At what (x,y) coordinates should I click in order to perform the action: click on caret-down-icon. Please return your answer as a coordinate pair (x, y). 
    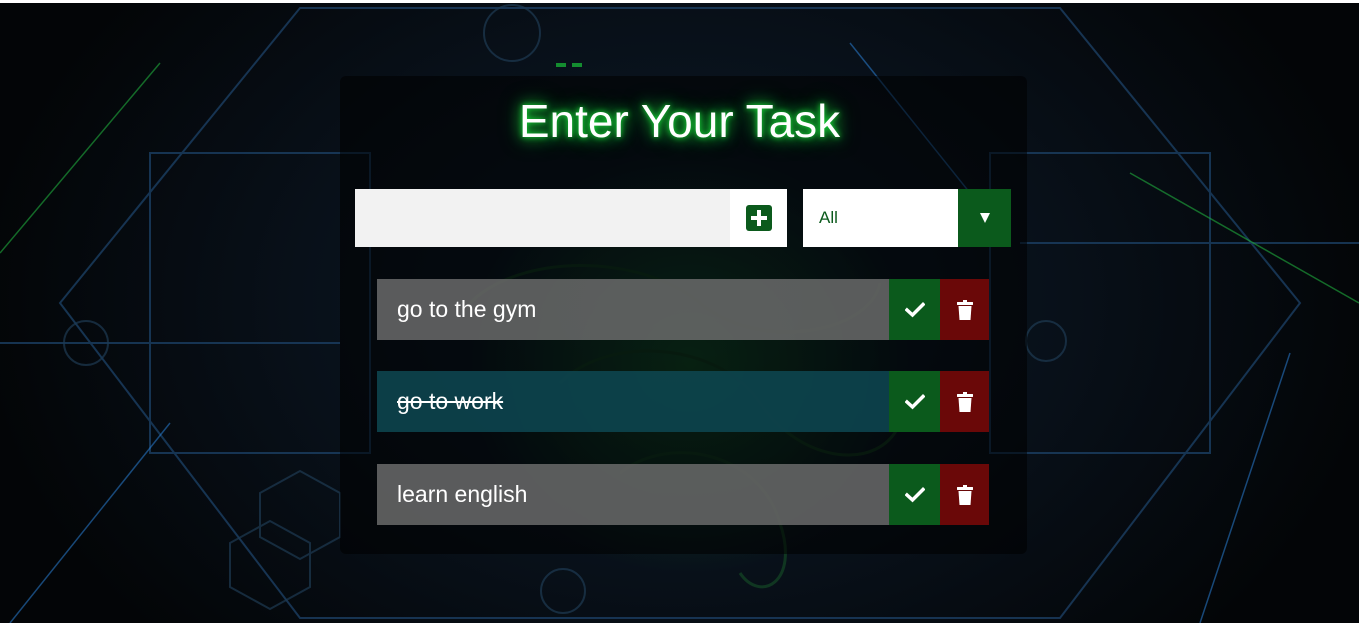
    Looking at the image, I should click on (984, 218).